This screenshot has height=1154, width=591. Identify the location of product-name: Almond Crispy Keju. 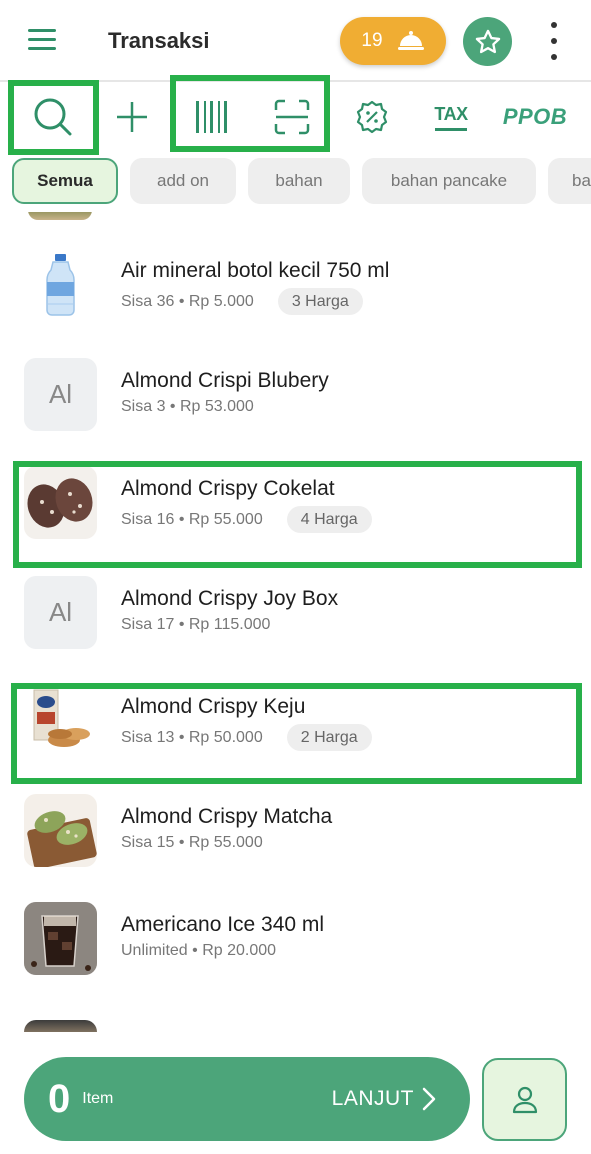
(213, 706).